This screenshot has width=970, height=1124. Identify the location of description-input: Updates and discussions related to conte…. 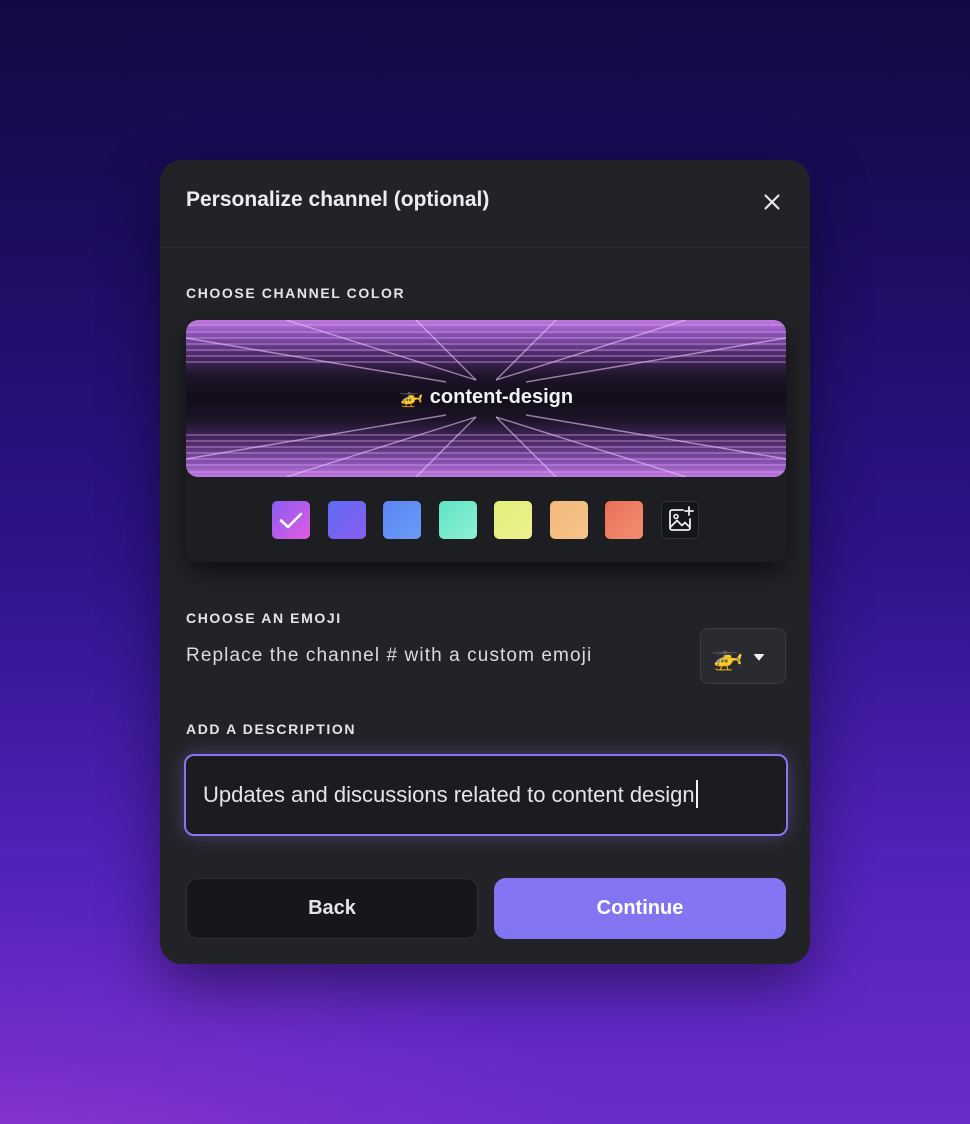
(486, 795).